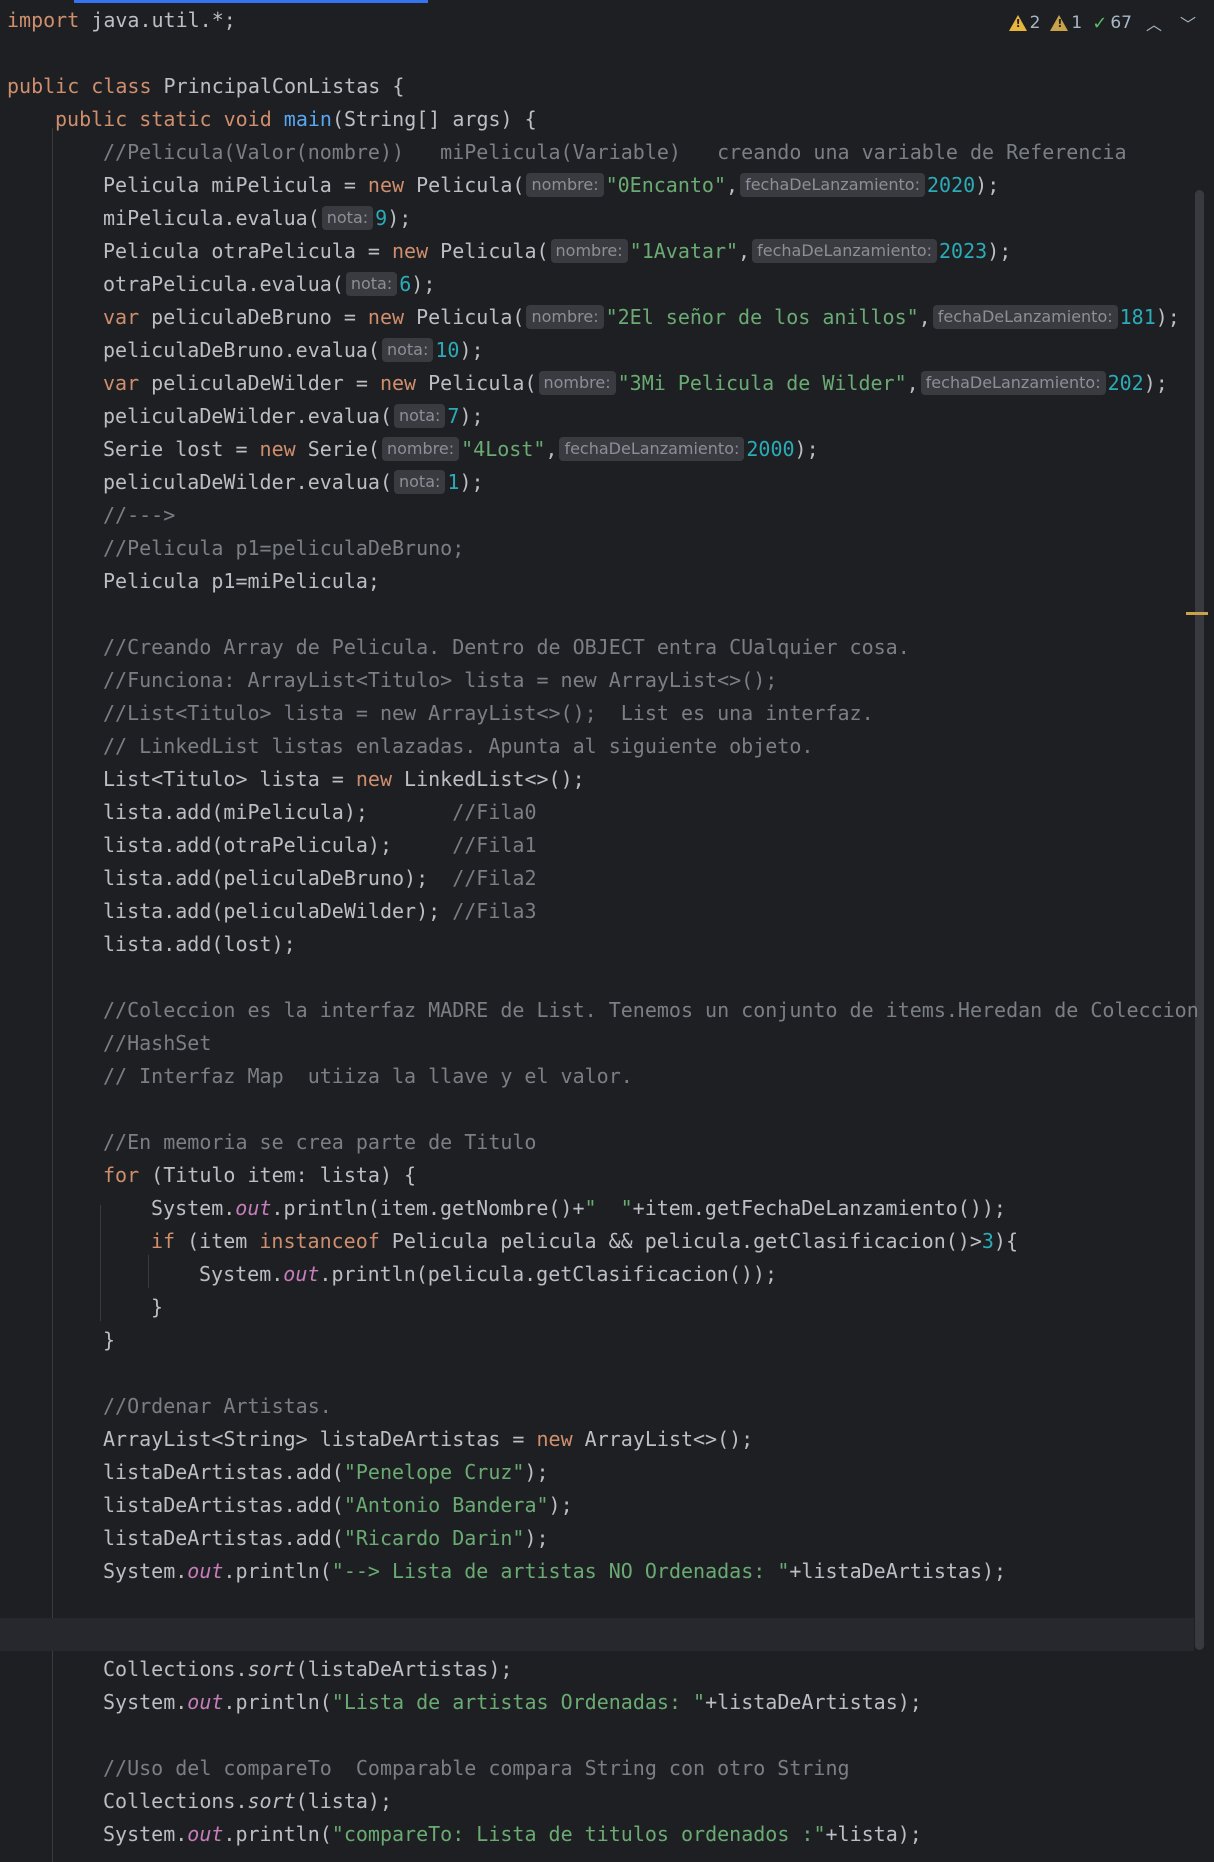 Image resolution: width=1214 pixels, height=1862 pixels. Describe the element at coordinates (217, 1406) in the screenshot. I see `code-line-43: //Ordenar Artistas.` at that location.